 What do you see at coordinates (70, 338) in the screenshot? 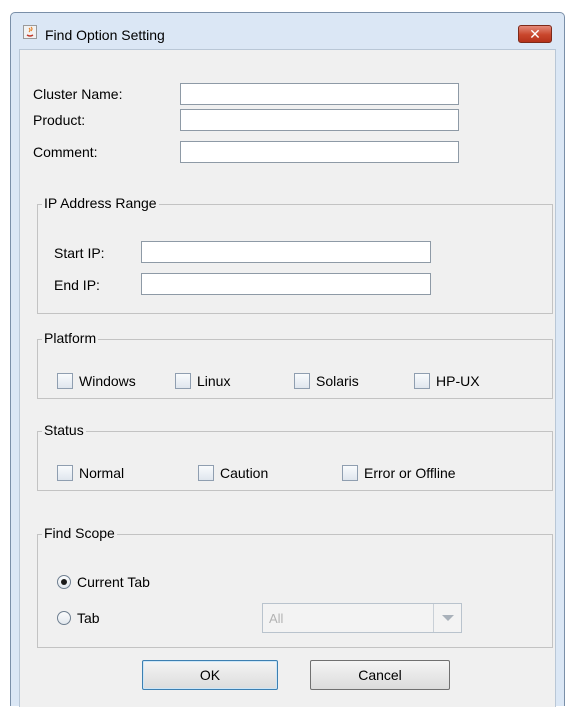
I see `platform-title: Platform` at bounding box center [70, 338].